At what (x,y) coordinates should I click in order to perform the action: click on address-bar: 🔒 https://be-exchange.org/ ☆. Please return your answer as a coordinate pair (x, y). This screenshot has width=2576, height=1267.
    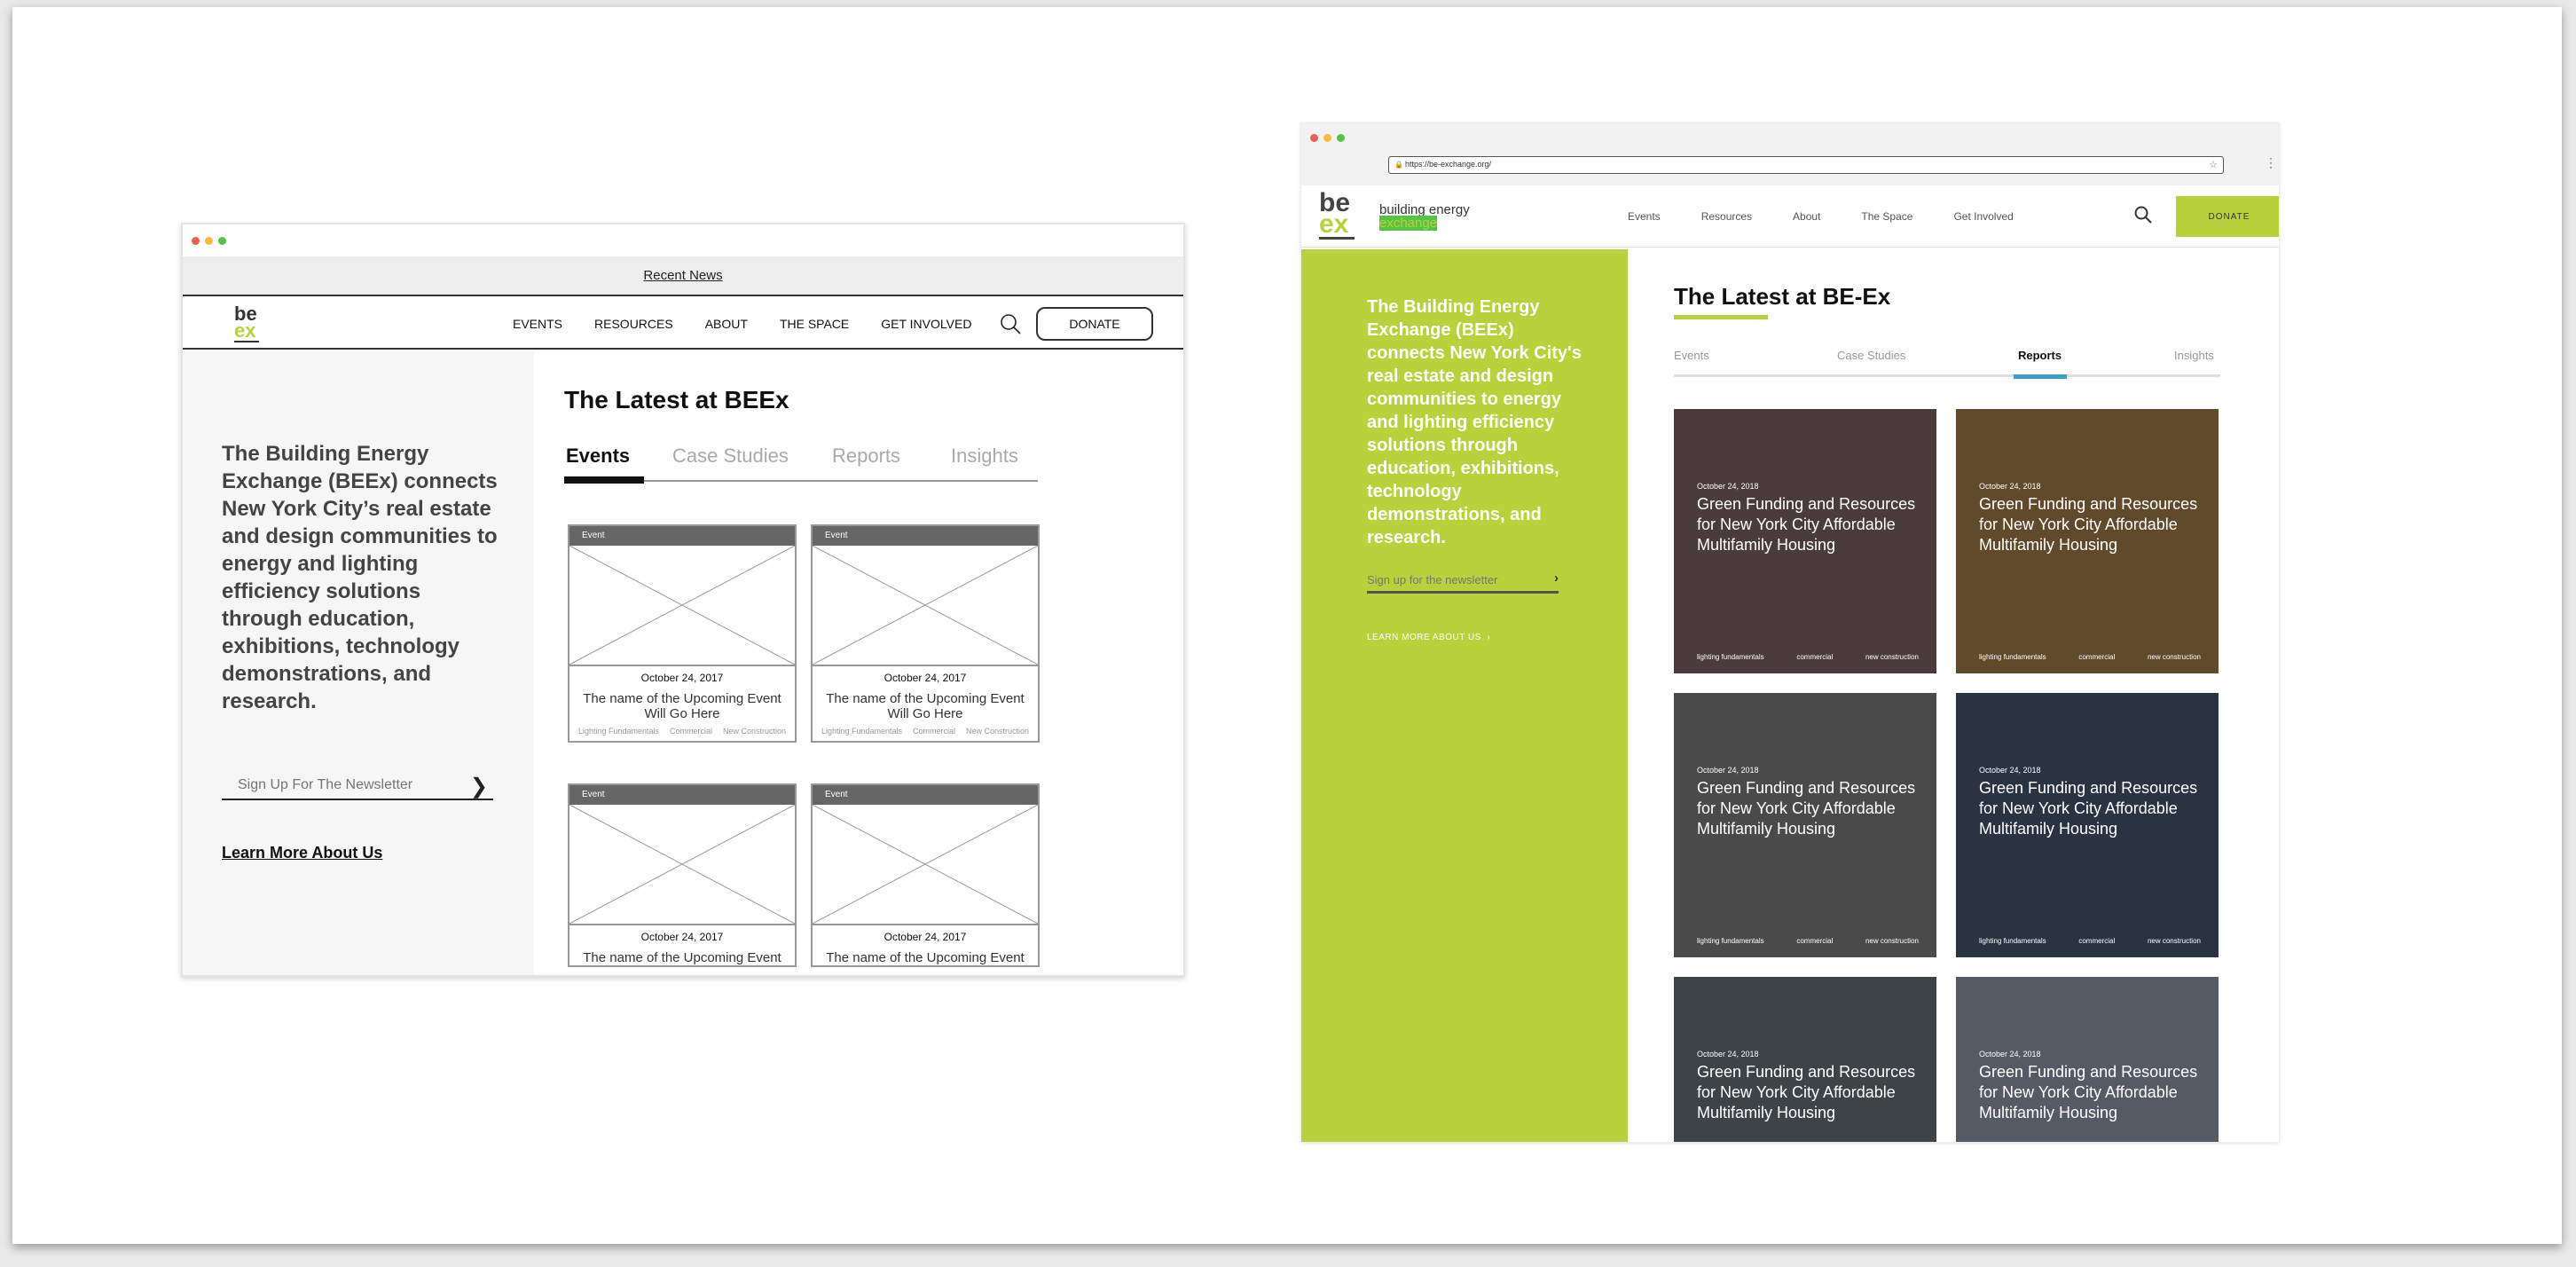
    Looking at the image, I should click on (1806, 165).